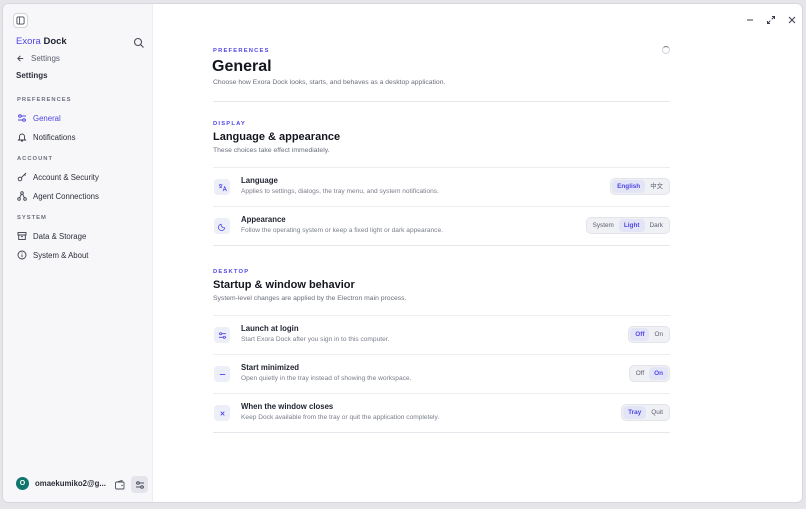  I want to click on sidebar-title: Settings, so click(32, 75).